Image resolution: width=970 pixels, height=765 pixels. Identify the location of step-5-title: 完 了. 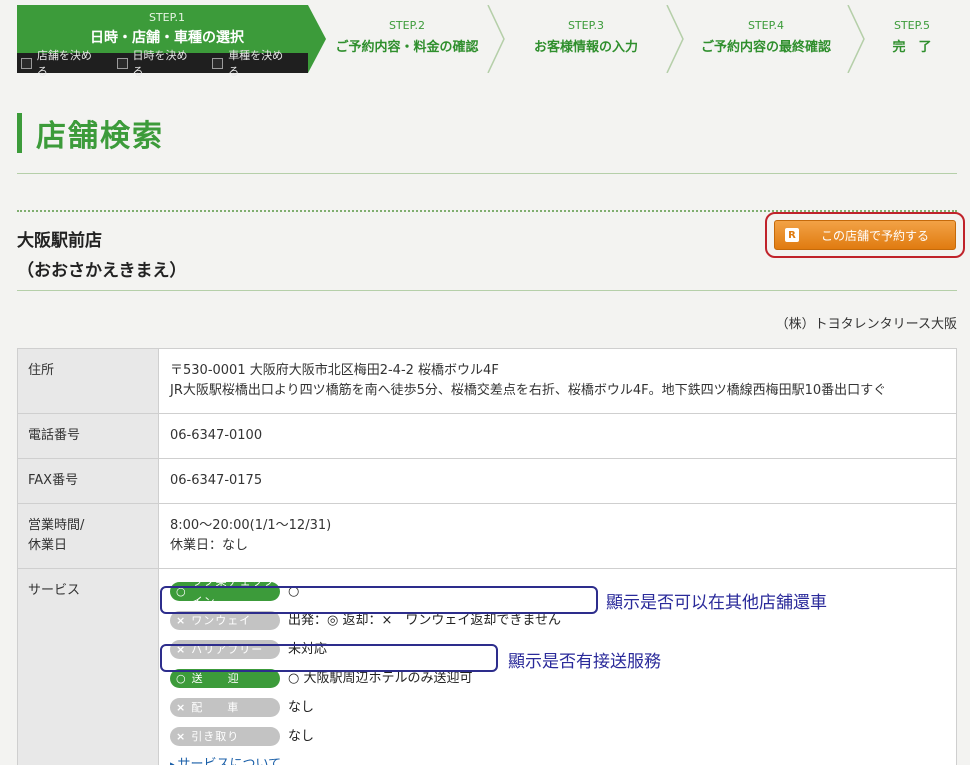
(912, 47).